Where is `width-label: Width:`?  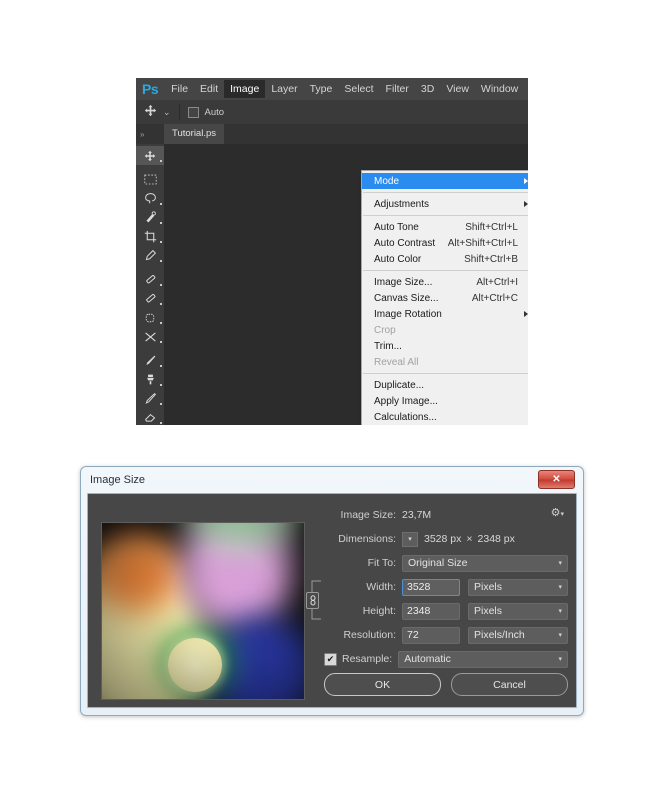 width-label: Width: is located at coordinates (381, 587).